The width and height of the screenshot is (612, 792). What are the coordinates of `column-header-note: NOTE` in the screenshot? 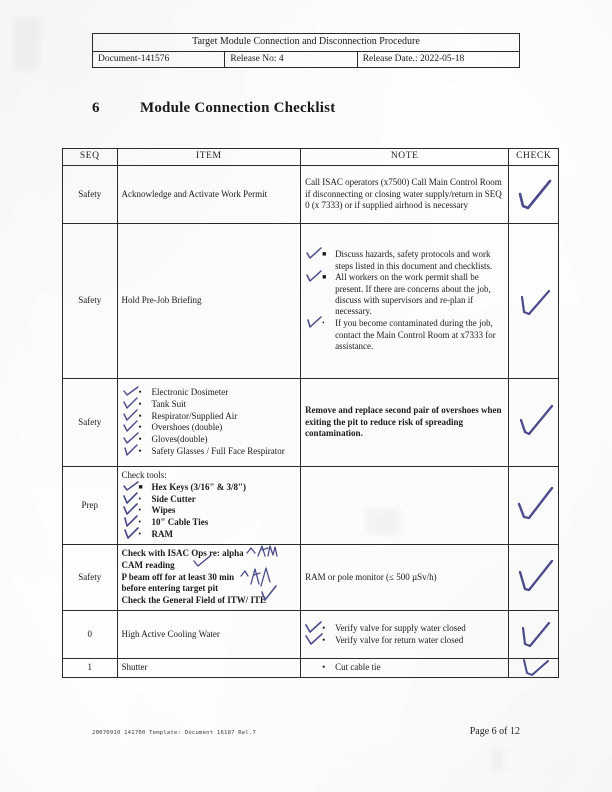 It's located at (405, 157).